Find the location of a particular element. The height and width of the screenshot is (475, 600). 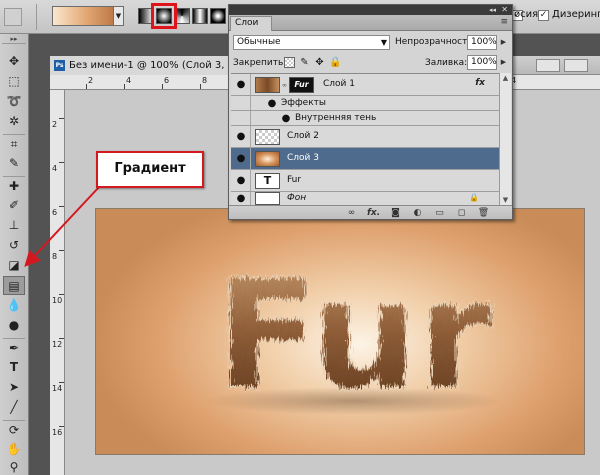

move-tool-icon: ✥ is located at coordinates (14, 61).